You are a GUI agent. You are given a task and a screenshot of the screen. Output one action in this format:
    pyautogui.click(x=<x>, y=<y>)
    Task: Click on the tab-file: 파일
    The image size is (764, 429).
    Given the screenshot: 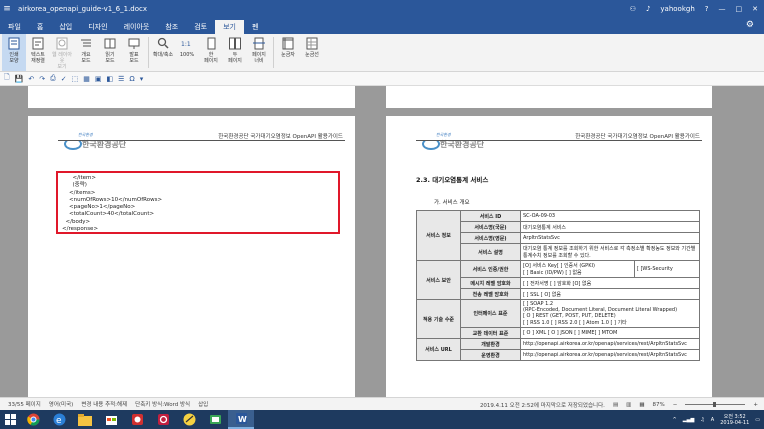 What is the action you would take?
    pyautogui.click(x=14, y=27)
    